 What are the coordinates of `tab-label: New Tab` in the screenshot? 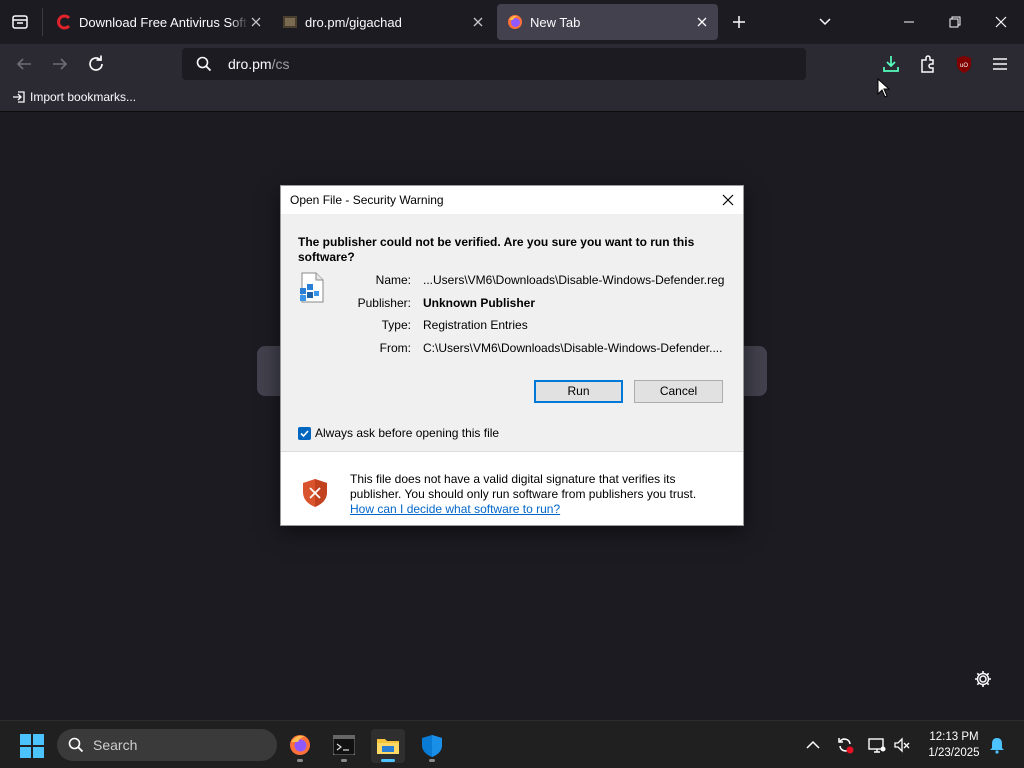 It's located at (555, 22).